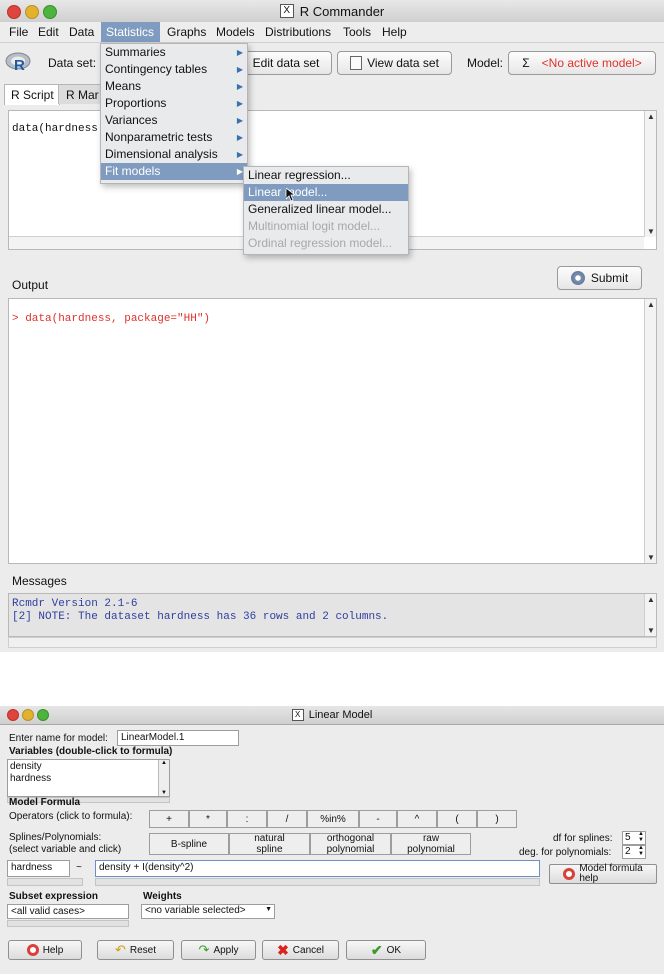 This screenshot has width=664, height=979. I want to click on rcmdr-titlebar: X R Commander, so click(332, 11).